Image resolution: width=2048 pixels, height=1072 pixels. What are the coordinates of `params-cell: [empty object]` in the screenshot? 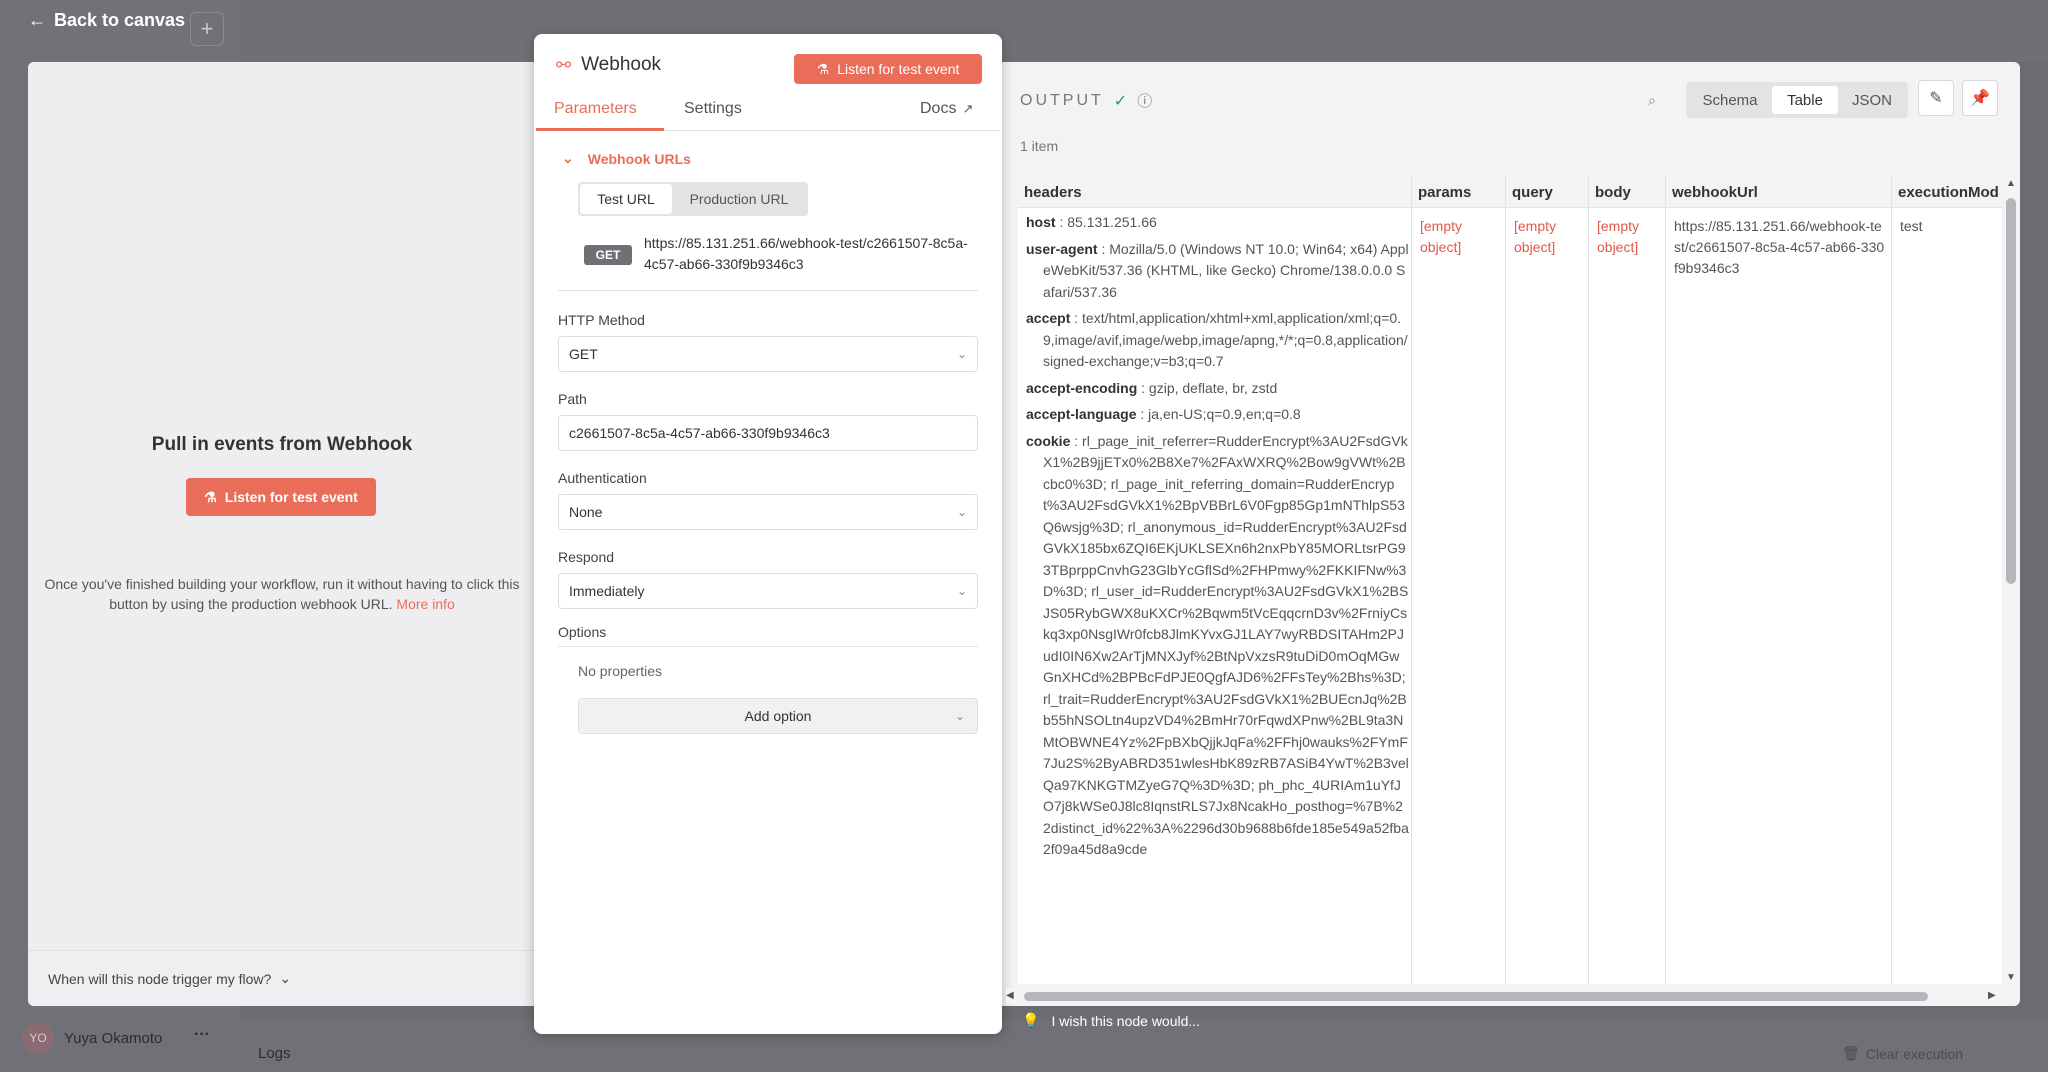 It's located at (1441, 236).